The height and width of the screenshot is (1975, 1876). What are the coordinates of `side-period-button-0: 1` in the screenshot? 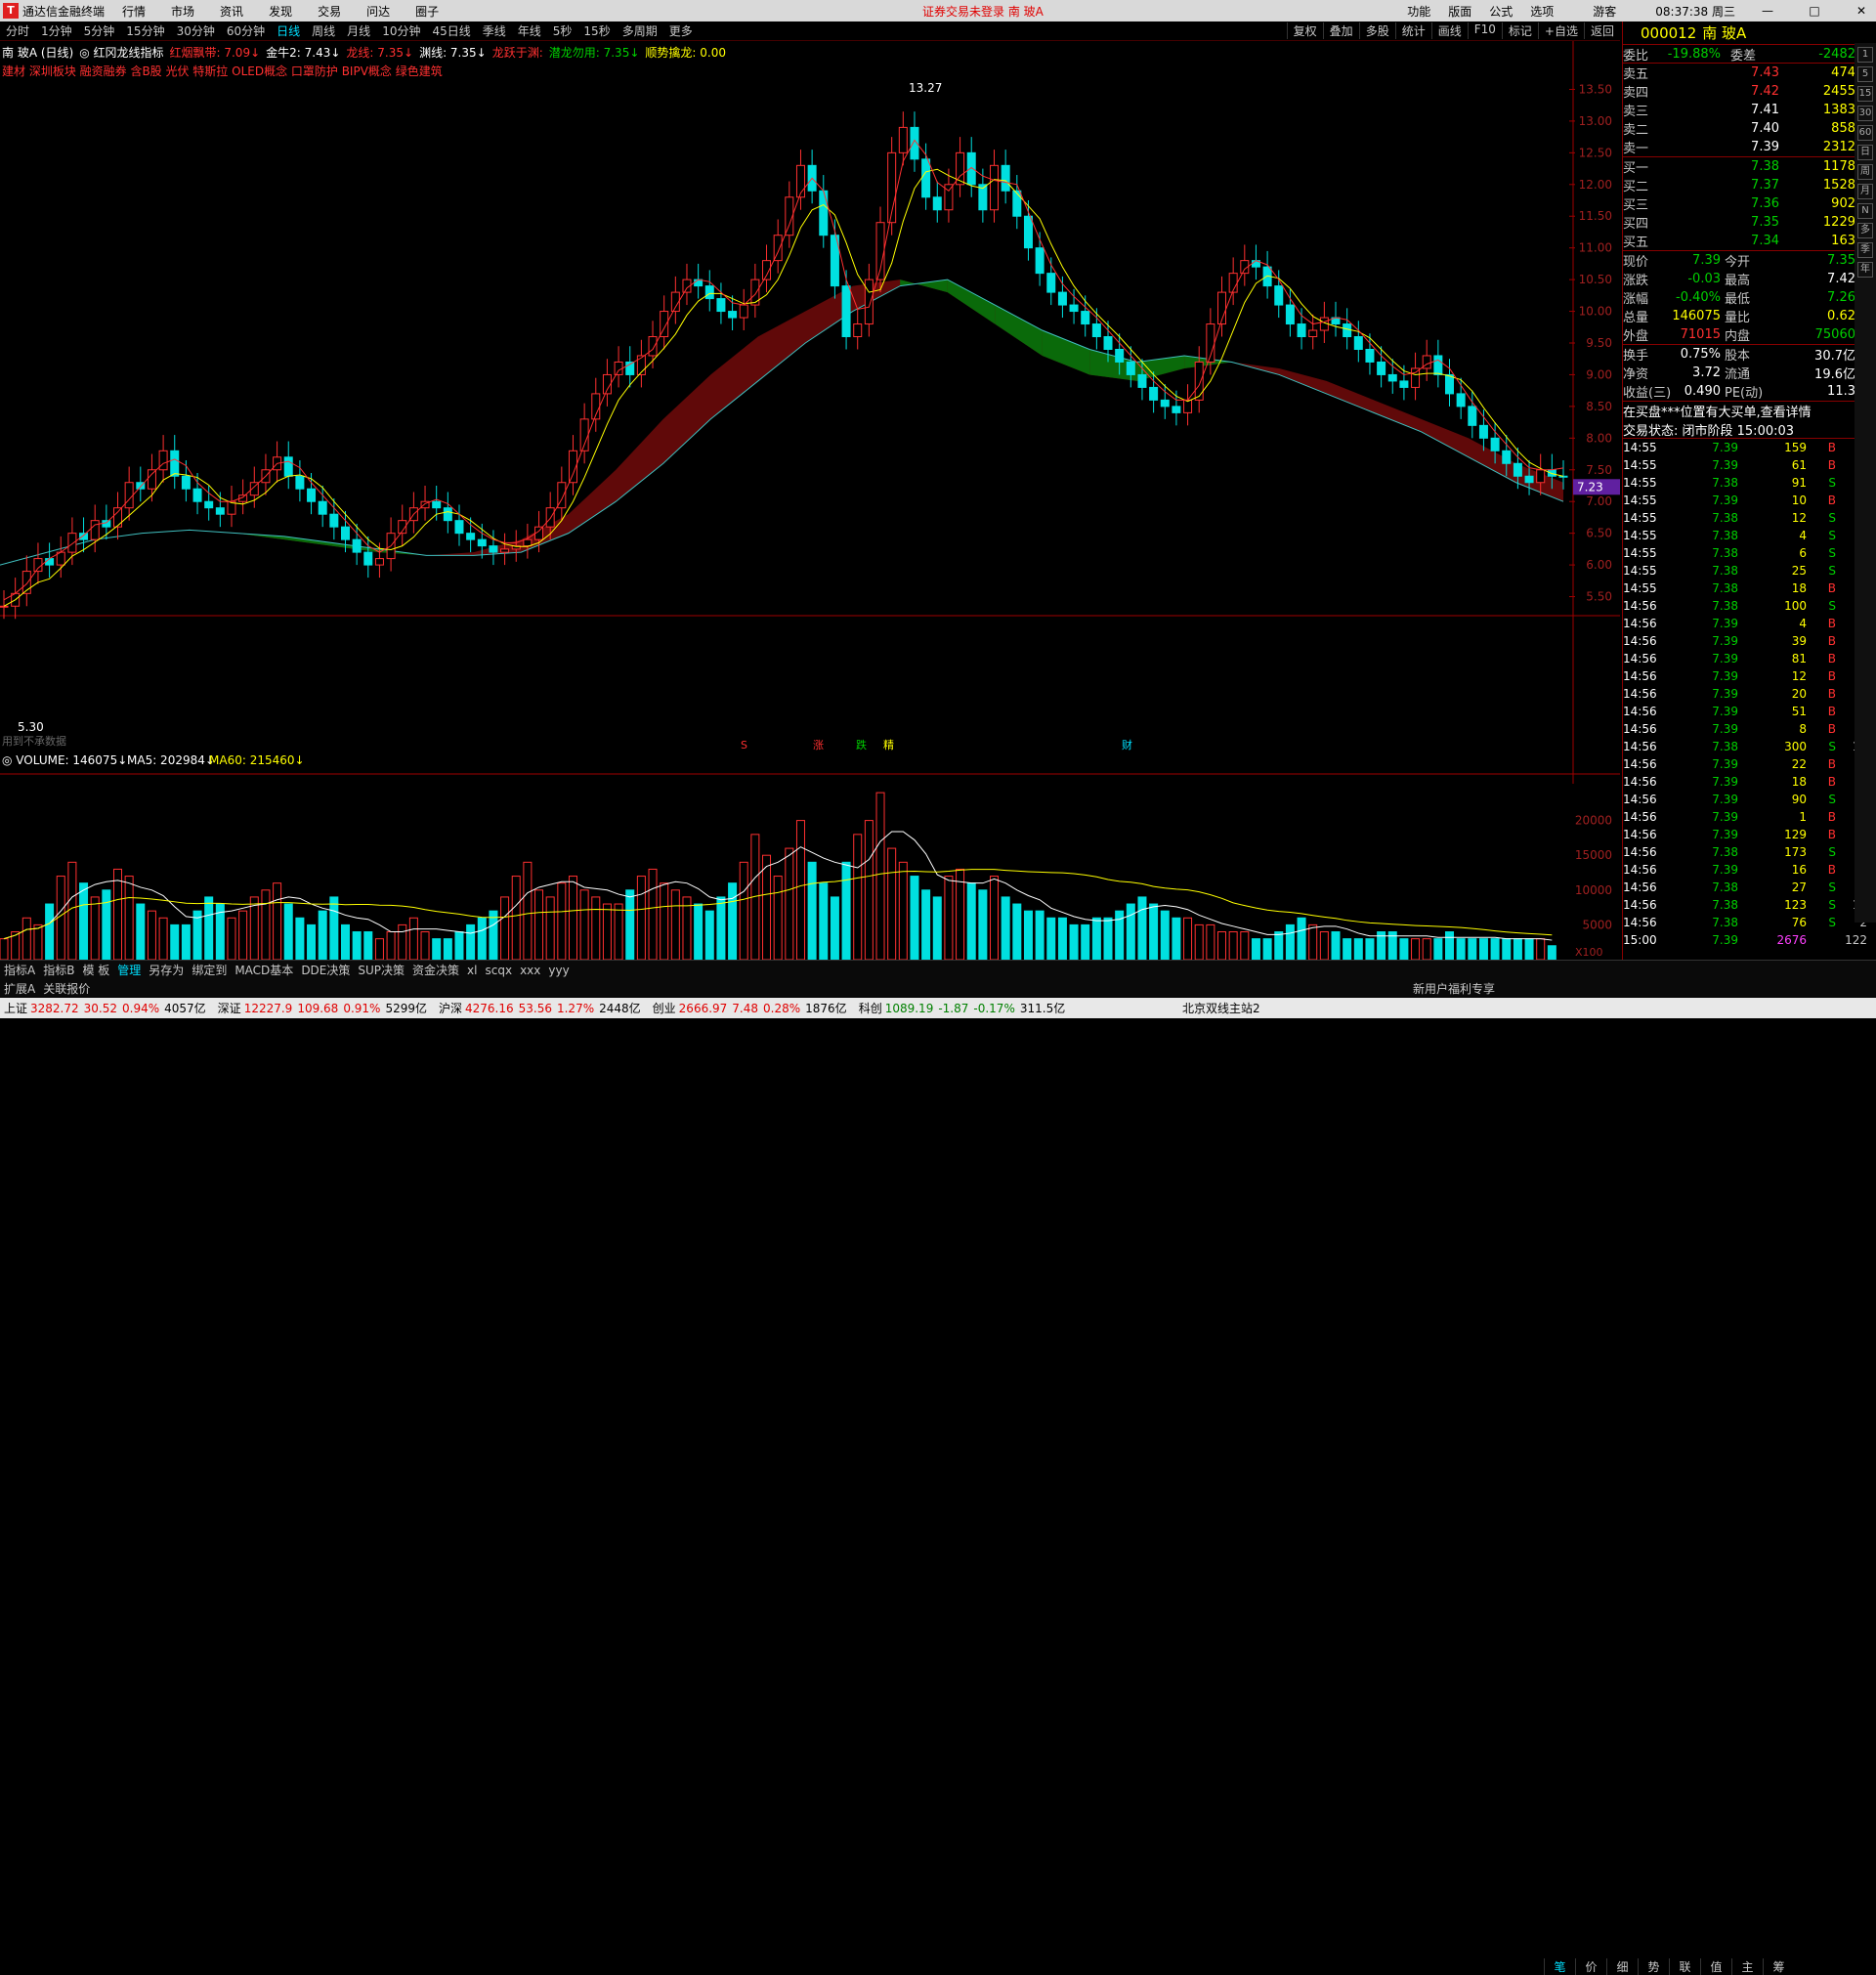 It's located at (1865, 55).